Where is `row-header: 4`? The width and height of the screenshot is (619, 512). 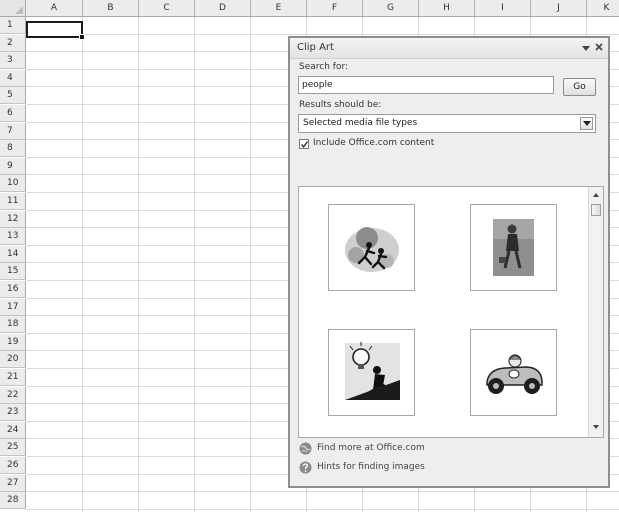
row-header: 4 is located at coordinates (13, 78).